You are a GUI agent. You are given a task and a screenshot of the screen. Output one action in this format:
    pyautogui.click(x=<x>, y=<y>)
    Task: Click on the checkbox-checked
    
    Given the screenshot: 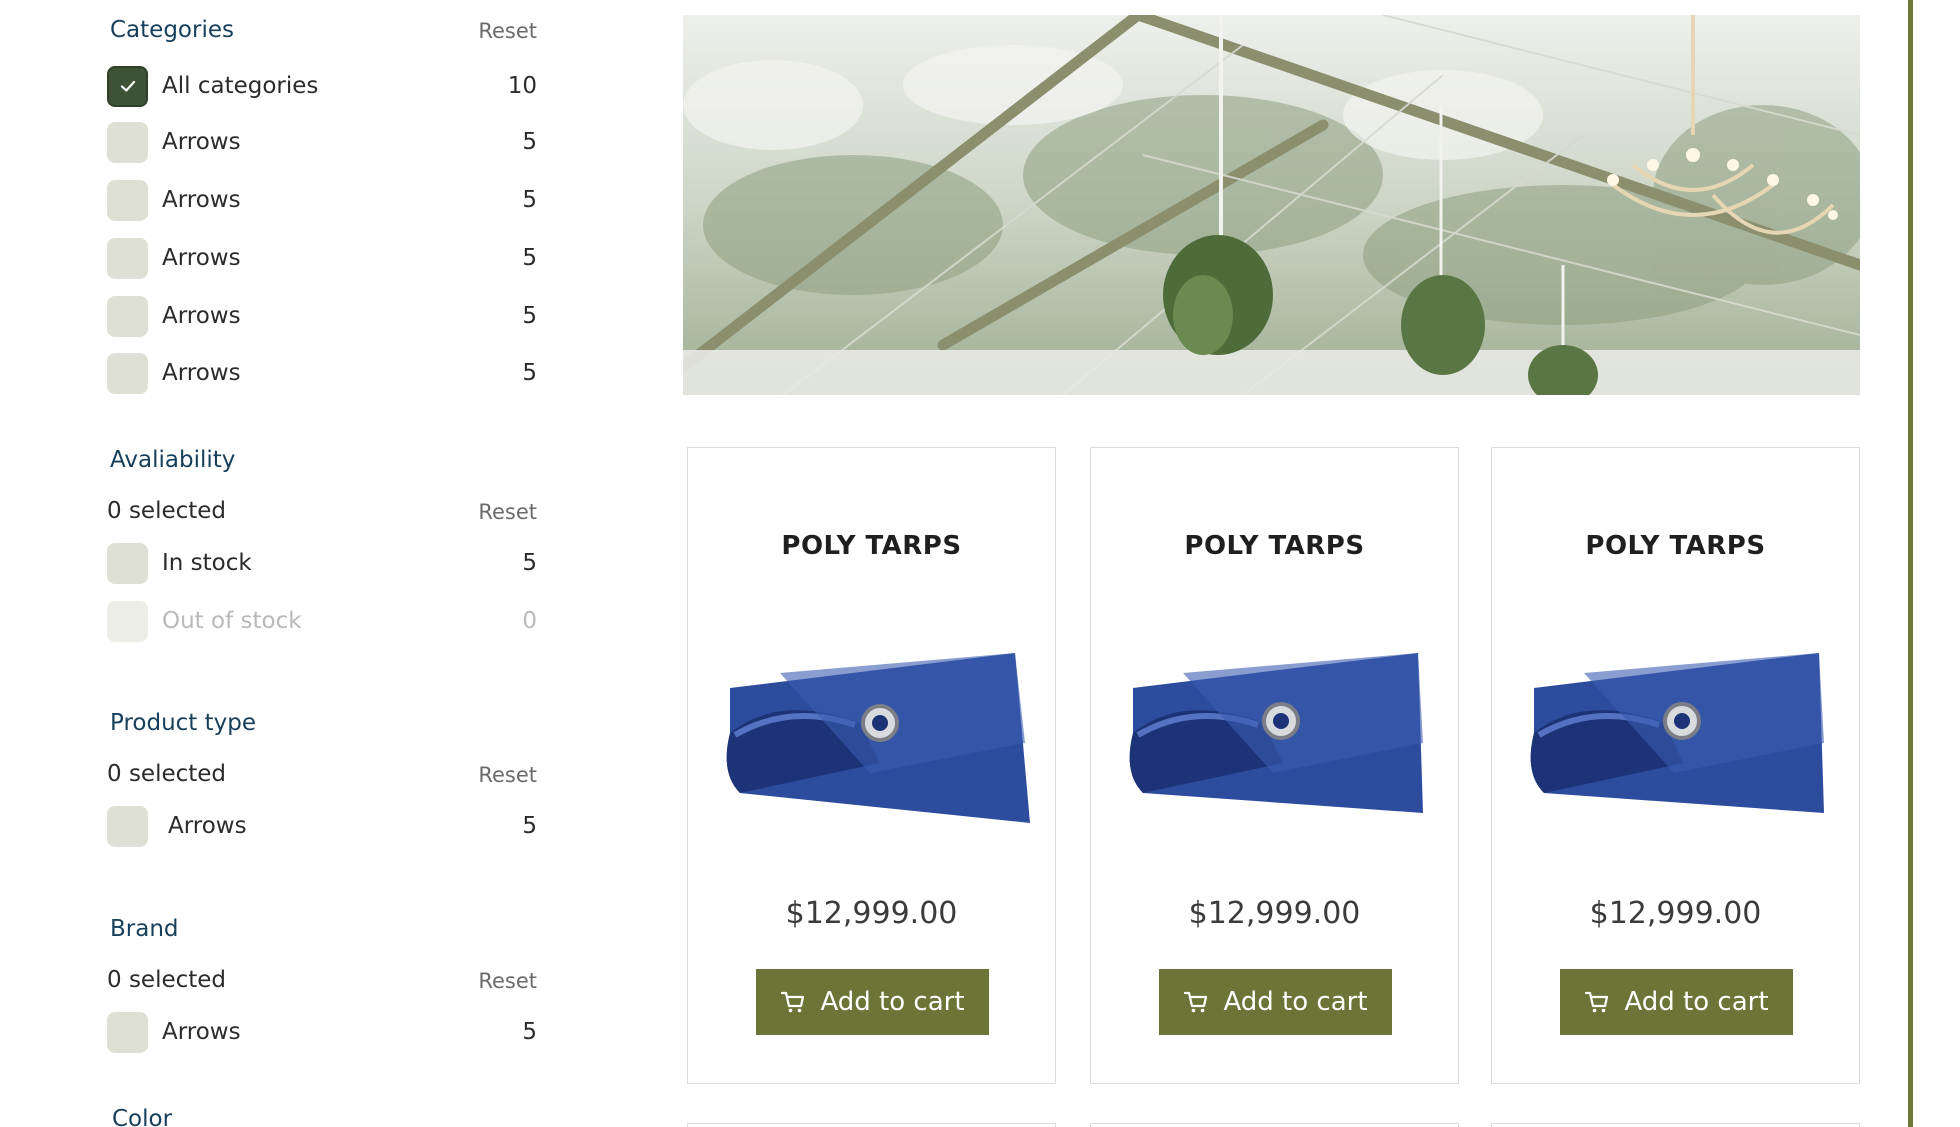 What is the action you would take?
    pyautogui.click(x=127, y=86)
    